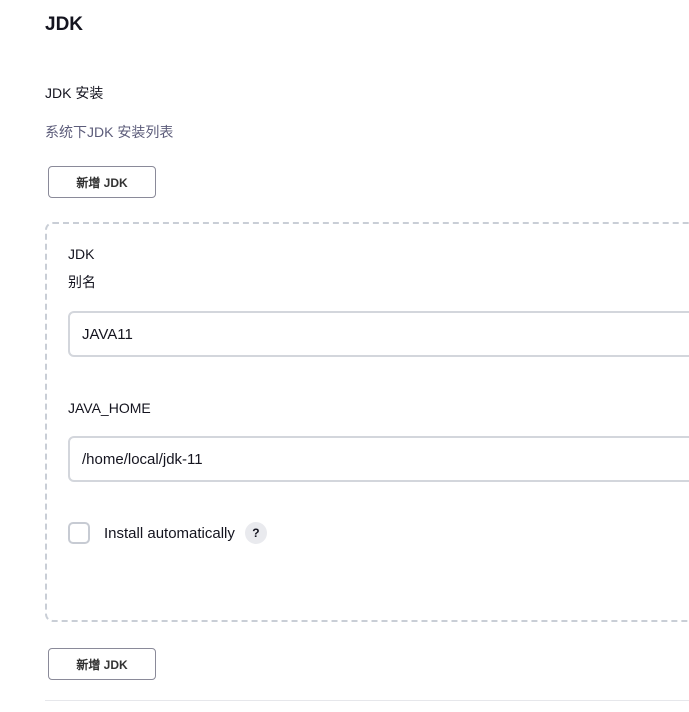 This screenshot has width=689, height=712. Describe the element at coordinates (255, 533) in the screenshot. I see `help-icon: ?` at that location.